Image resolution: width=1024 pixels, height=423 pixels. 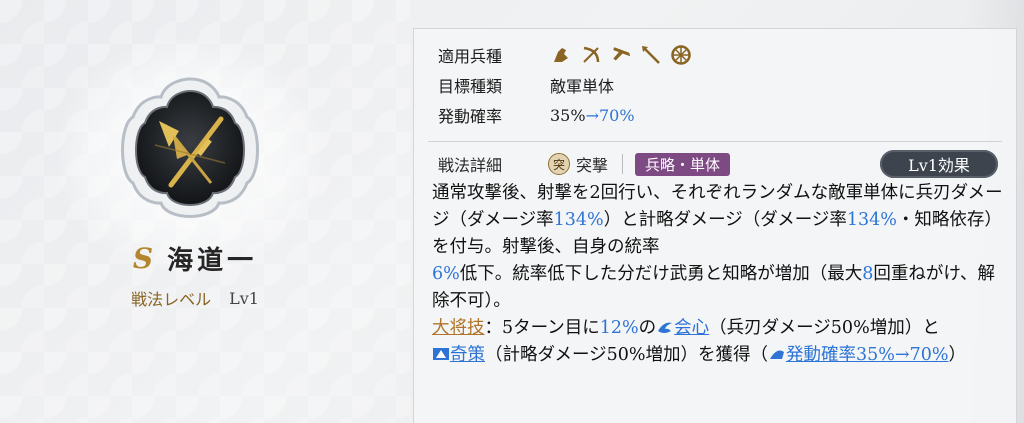 What do you see at coordinates (568, 115) in the screenshot?
I see `rate-base: 35%` at bounding box center [568, 115].